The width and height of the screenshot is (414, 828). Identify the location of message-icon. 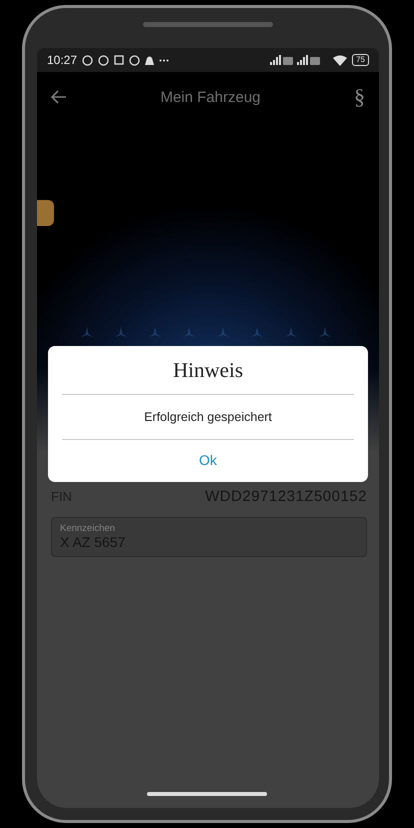
(119, 60).